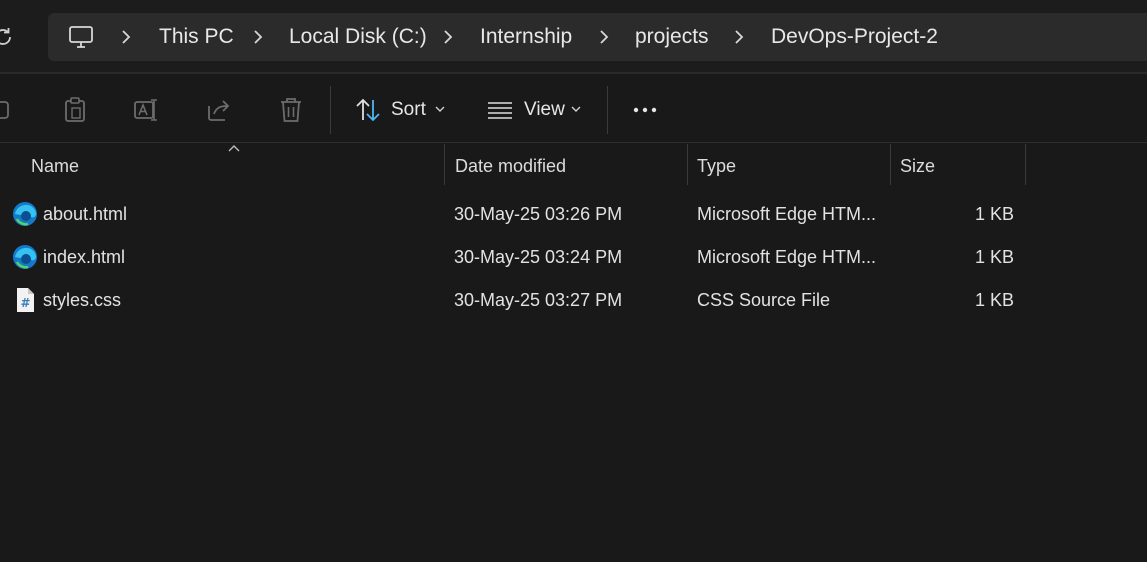 This screenshot has width=1147, height=562. Describe the element at coordinates (573, 142) in the screenshot. I see `header-top-divider` at that location.